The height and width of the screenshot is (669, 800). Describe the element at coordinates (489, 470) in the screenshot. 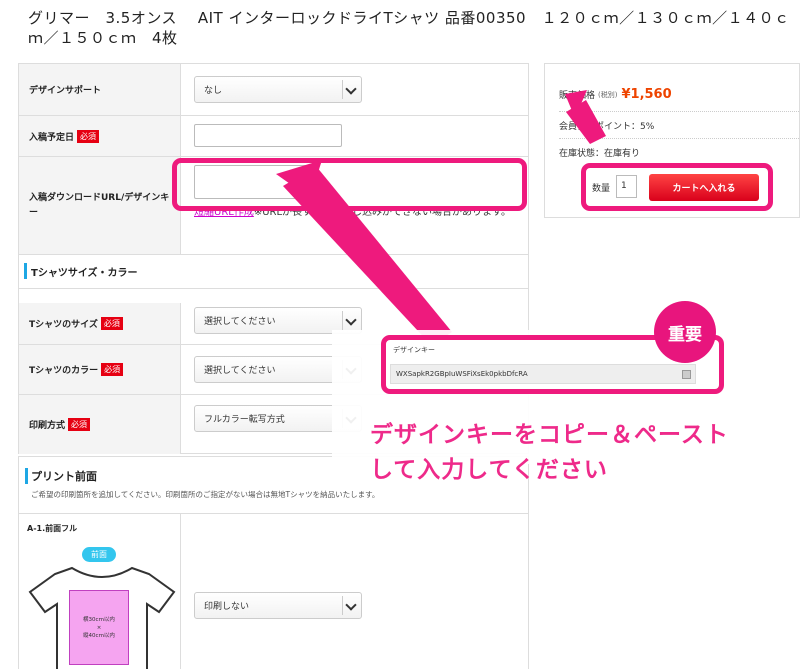

I see `guide-text-line2: して入力してください` at that location.